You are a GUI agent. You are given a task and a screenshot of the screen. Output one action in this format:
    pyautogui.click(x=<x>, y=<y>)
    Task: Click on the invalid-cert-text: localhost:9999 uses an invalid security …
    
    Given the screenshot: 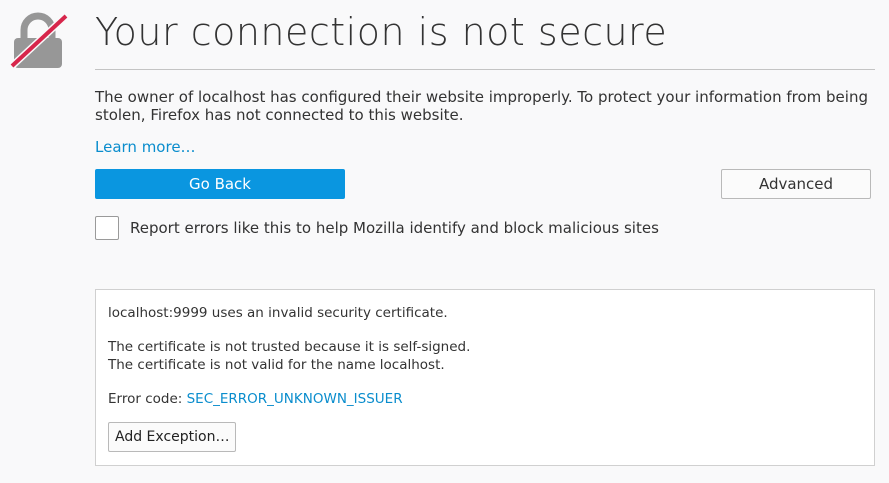 What is the action you would take?
    pyautogui.click(x=278, y=313)
    